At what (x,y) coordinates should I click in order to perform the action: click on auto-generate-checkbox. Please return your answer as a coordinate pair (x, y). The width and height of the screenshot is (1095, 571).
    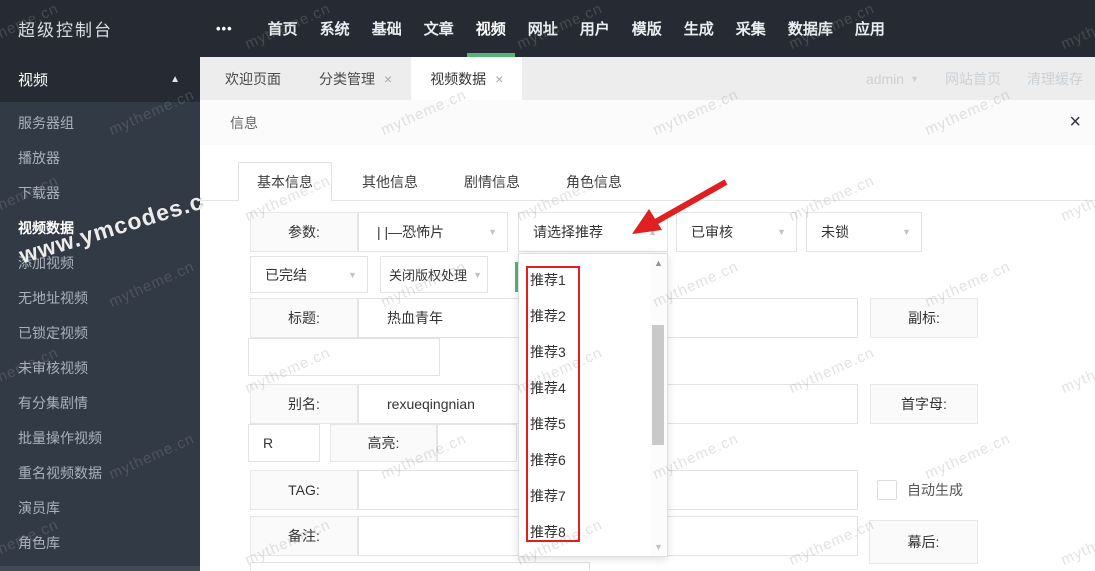
    Looking at the image, I should click on (887, 490).